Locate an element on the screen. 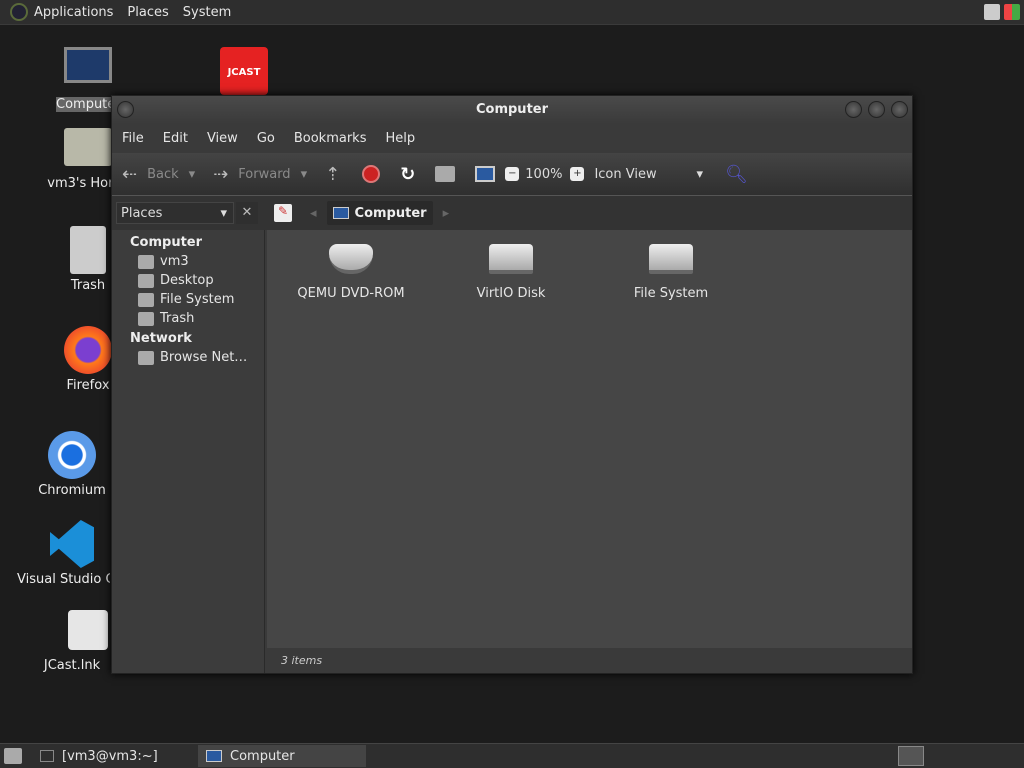  file-item-virtio-disk: VirtIO Disk is located at coordinates (511, 272).